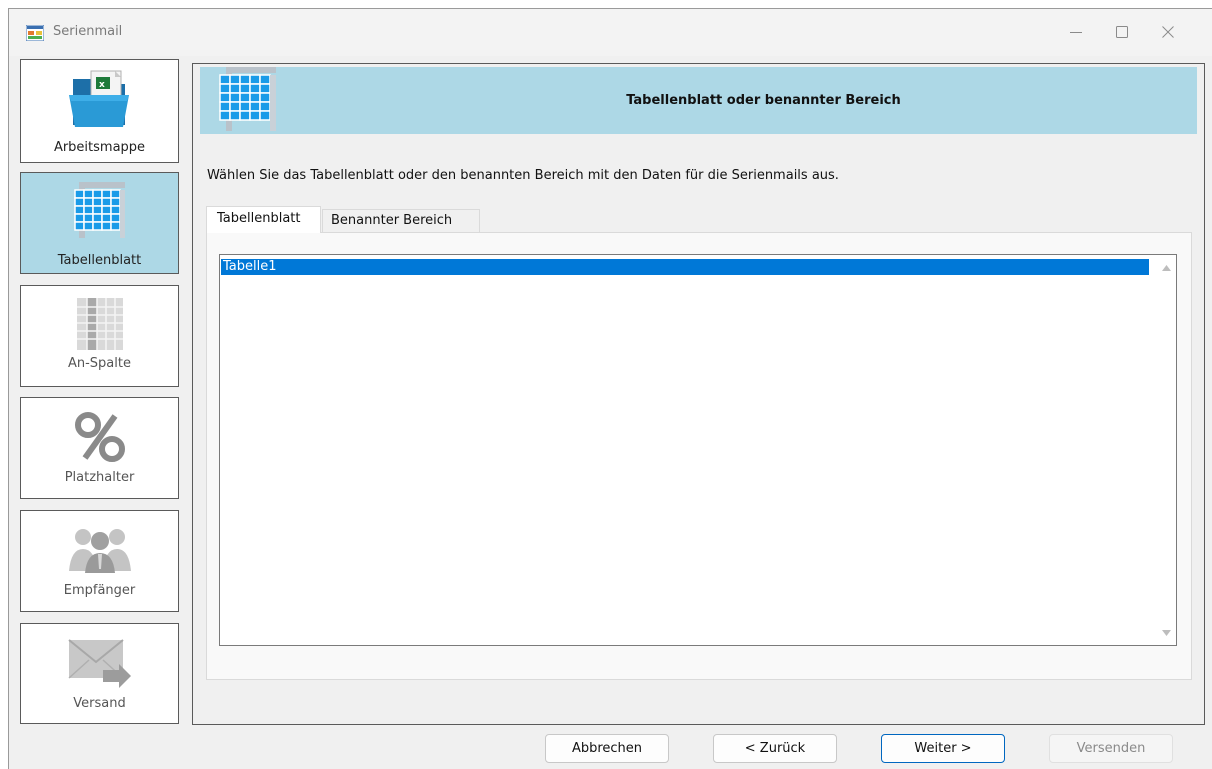 The width and height of the screenshot is (1212, 769). I want to click on cancel-button: Abbrechen, so click(607, 748).